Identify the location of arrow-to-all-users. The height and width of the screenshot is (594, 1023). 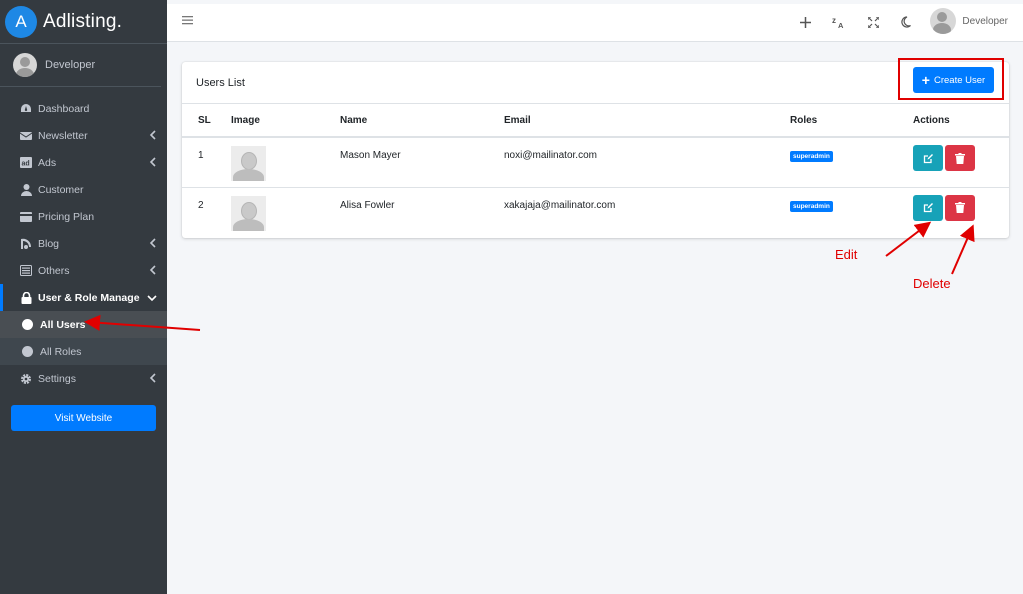
(142, 322).